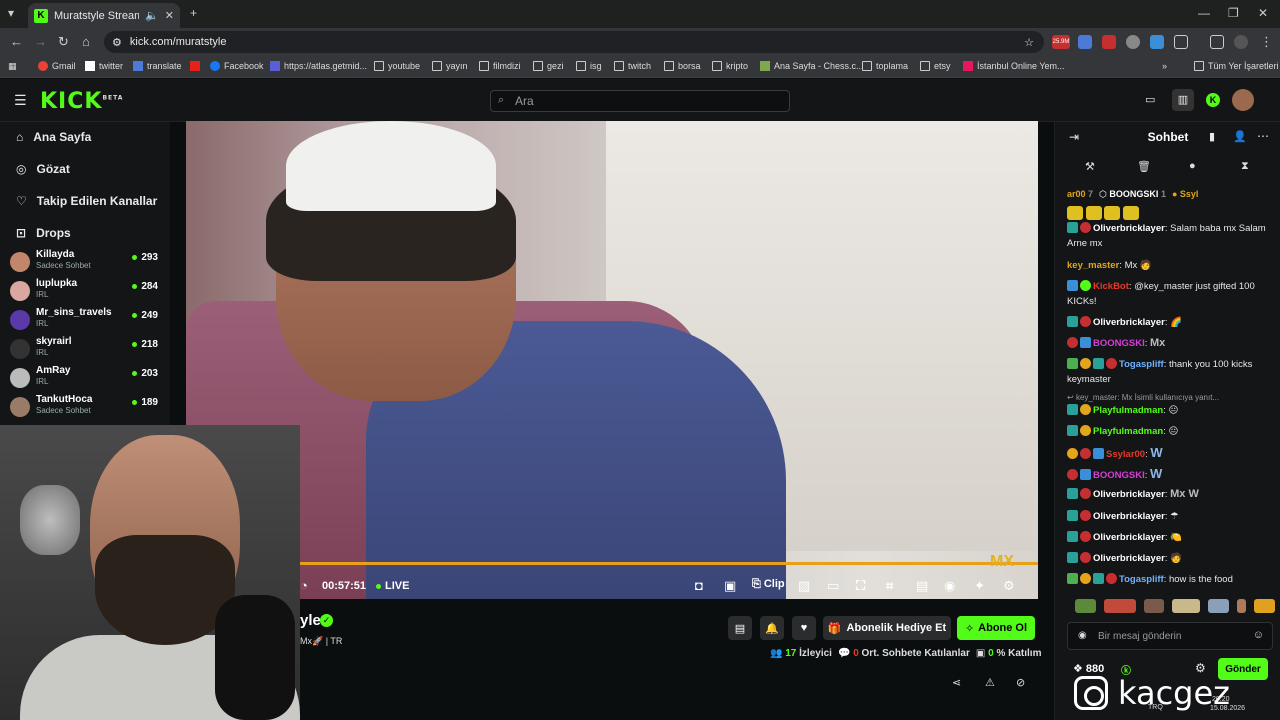  I want to click on stats-icon: ▤, so click(922, 586).